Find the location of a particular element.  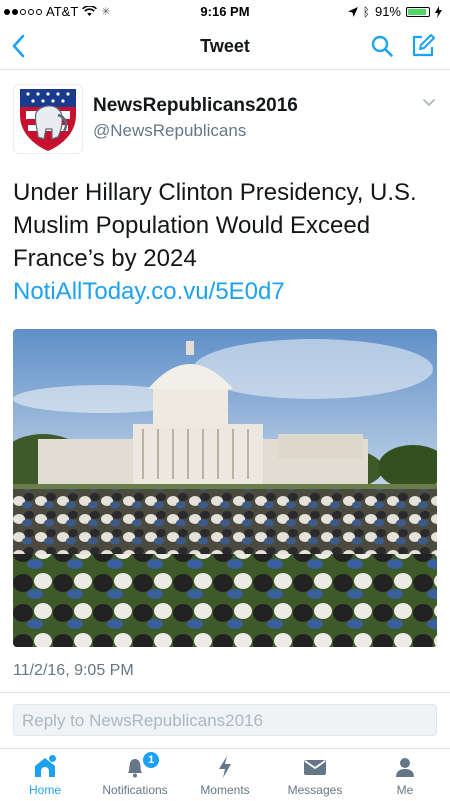

republican-shield-logo is located at coordinates (48, 120).